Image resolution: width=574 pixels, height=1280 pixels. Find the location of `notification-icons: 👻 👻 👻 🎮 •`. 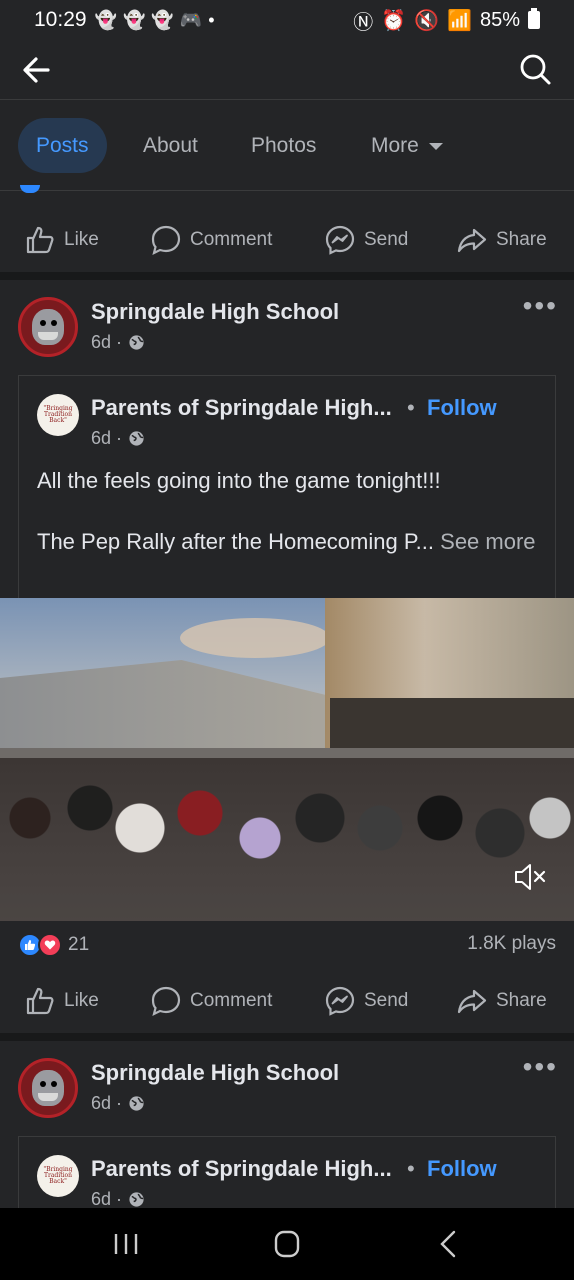

notification-icons: 👻 👻 👻 🎮 • is located at coordinates (155, 20).